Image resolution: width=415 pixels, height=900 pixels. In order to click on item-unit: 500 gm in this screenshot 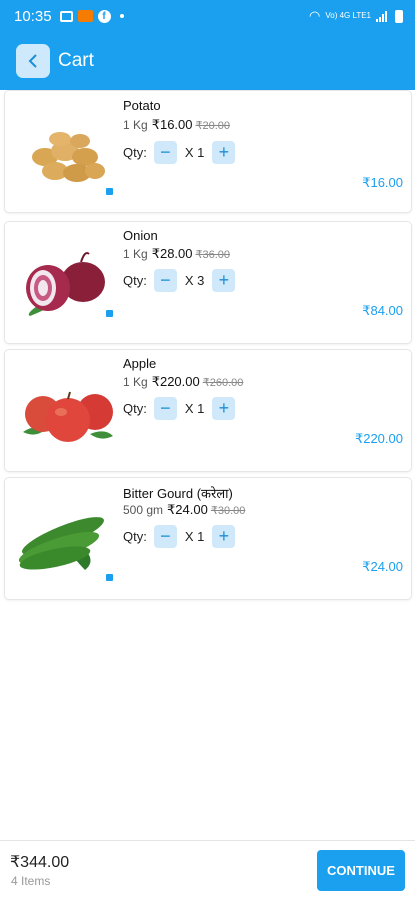, I will do `click(143, 510)`.